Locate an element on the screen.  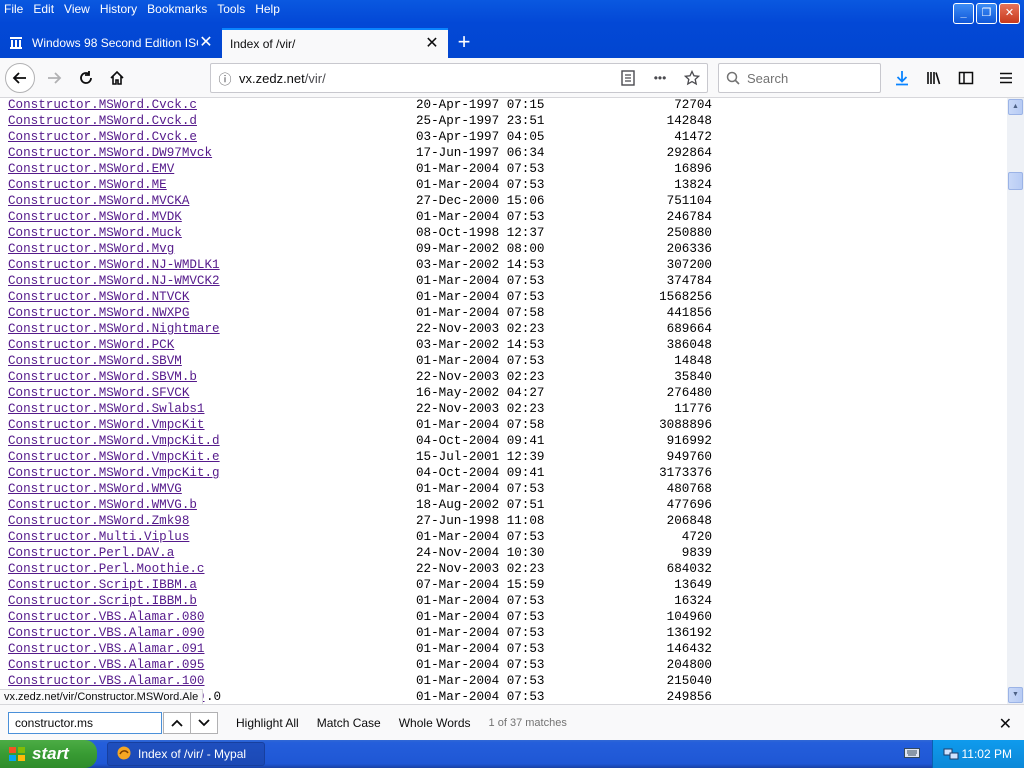
tab-windows98: Windows 98 Second Edition ISO File ✕ is located at coordinates (111, 43).